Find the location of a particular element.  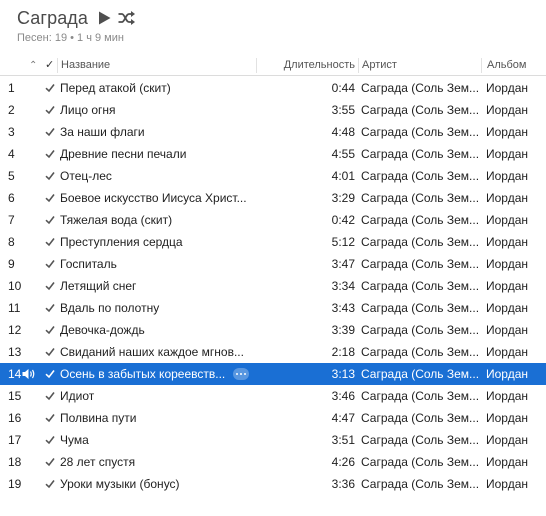

track-row: 17 Чума 3:51 Саграда (Соль Зем... Иордан is located at coordinates (273, 440).